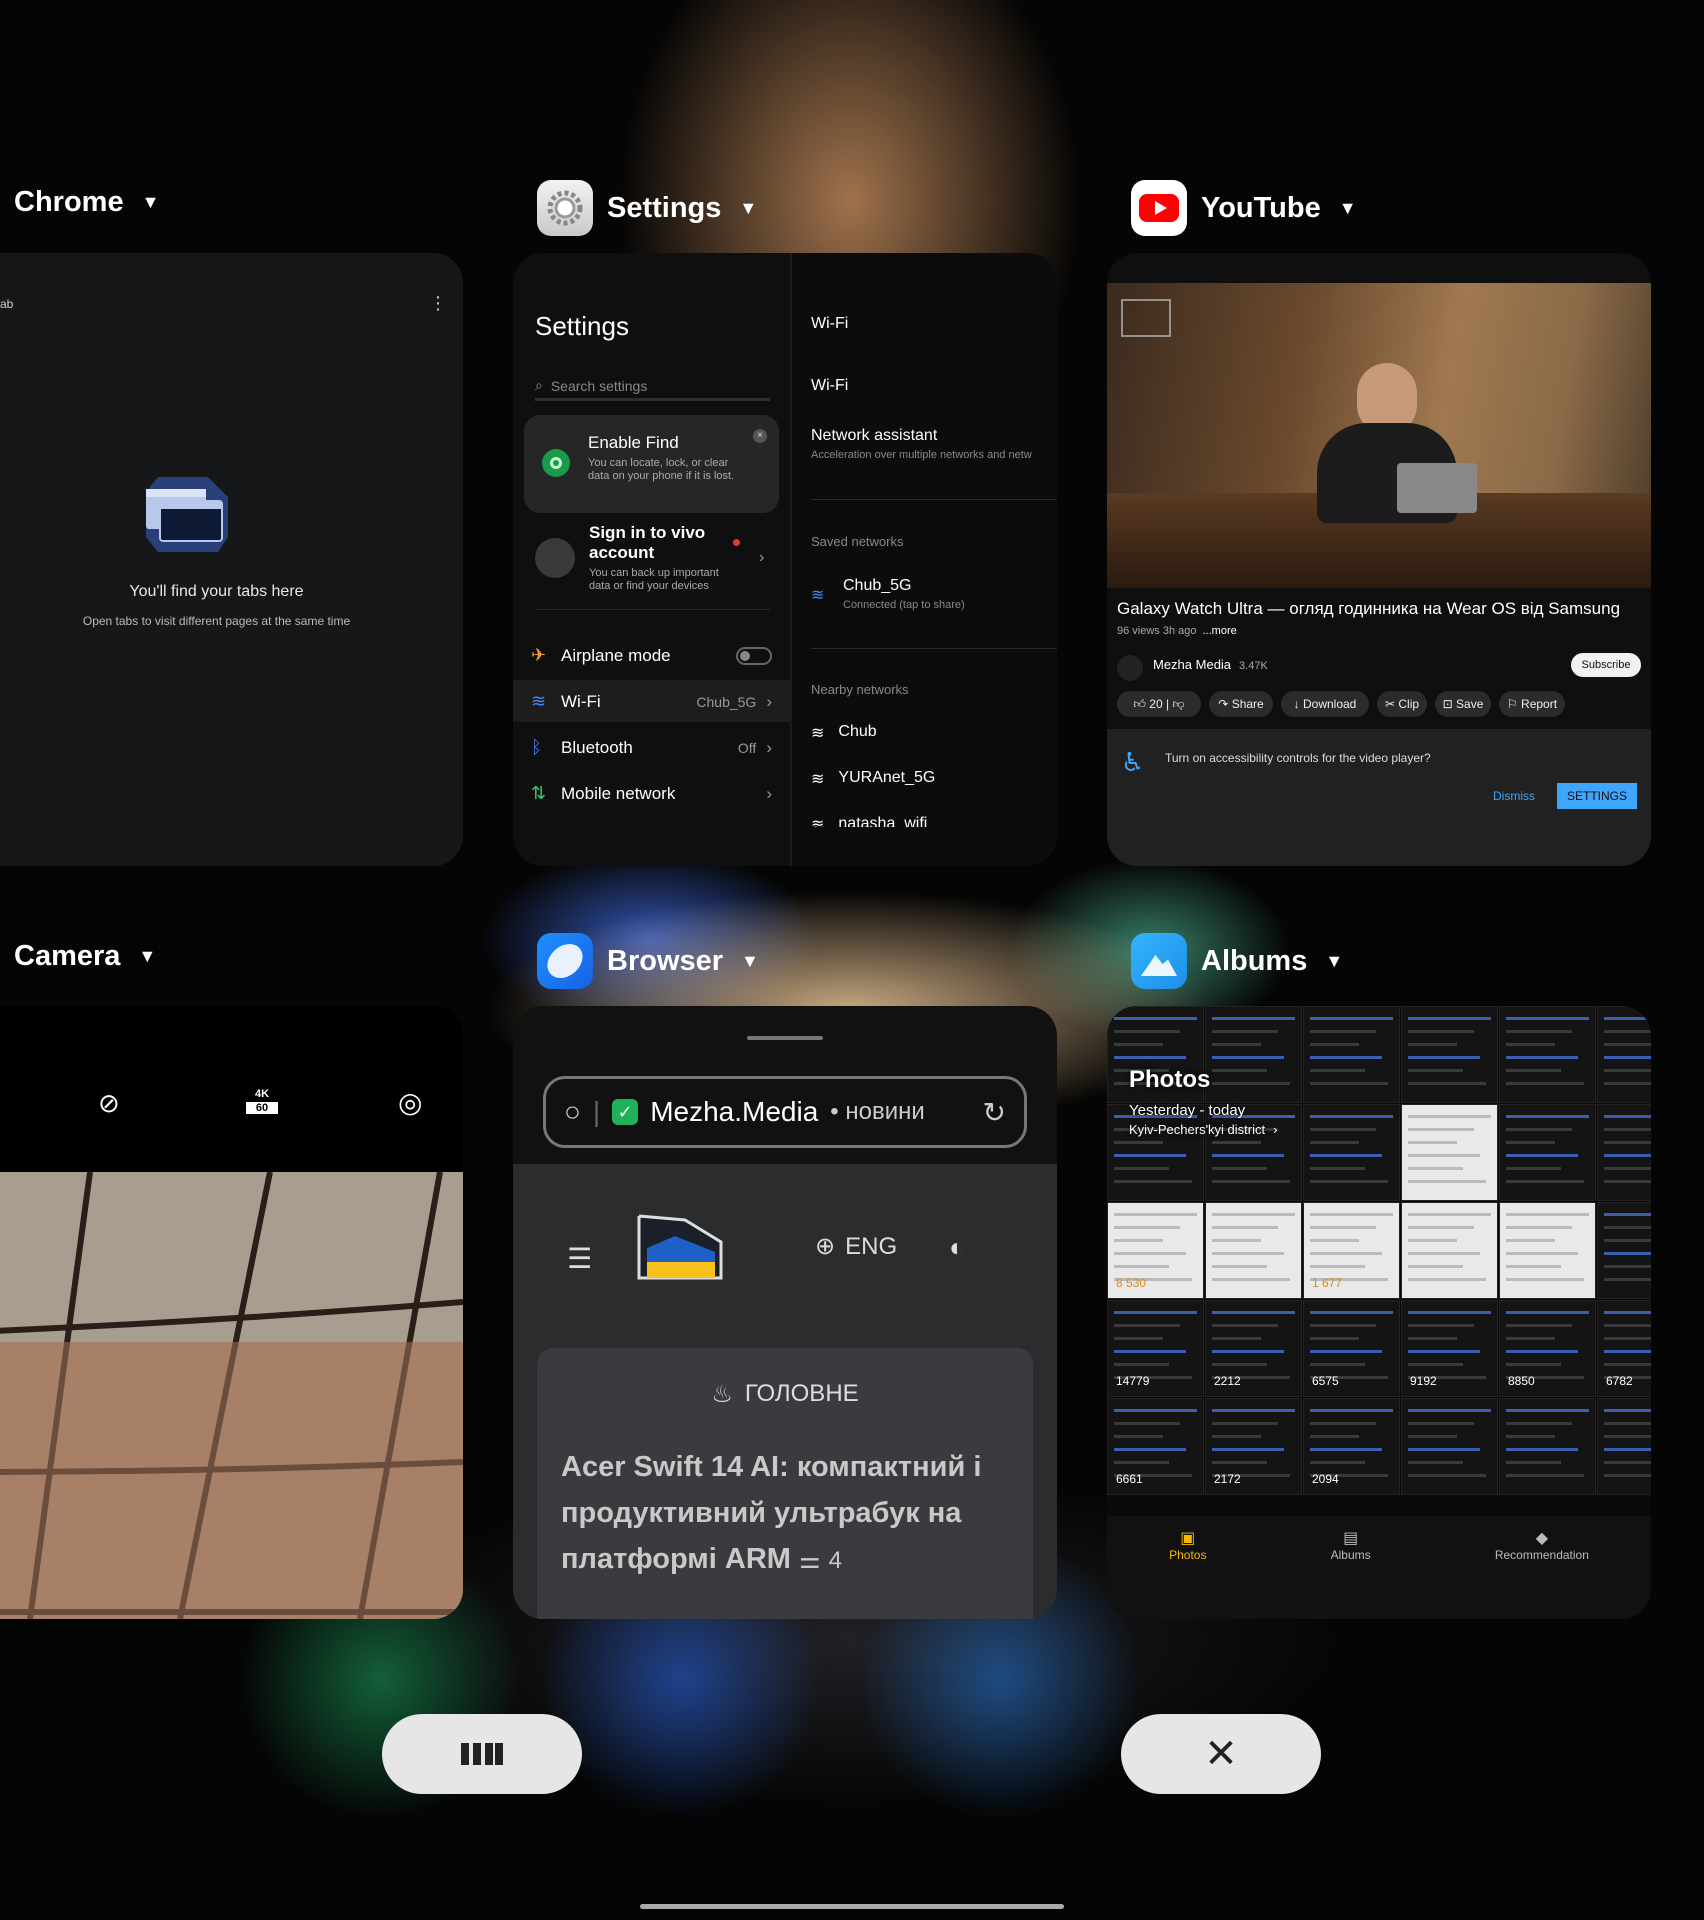  I want to click on language-switch: ⊕ ENG, so click(856, 1246).